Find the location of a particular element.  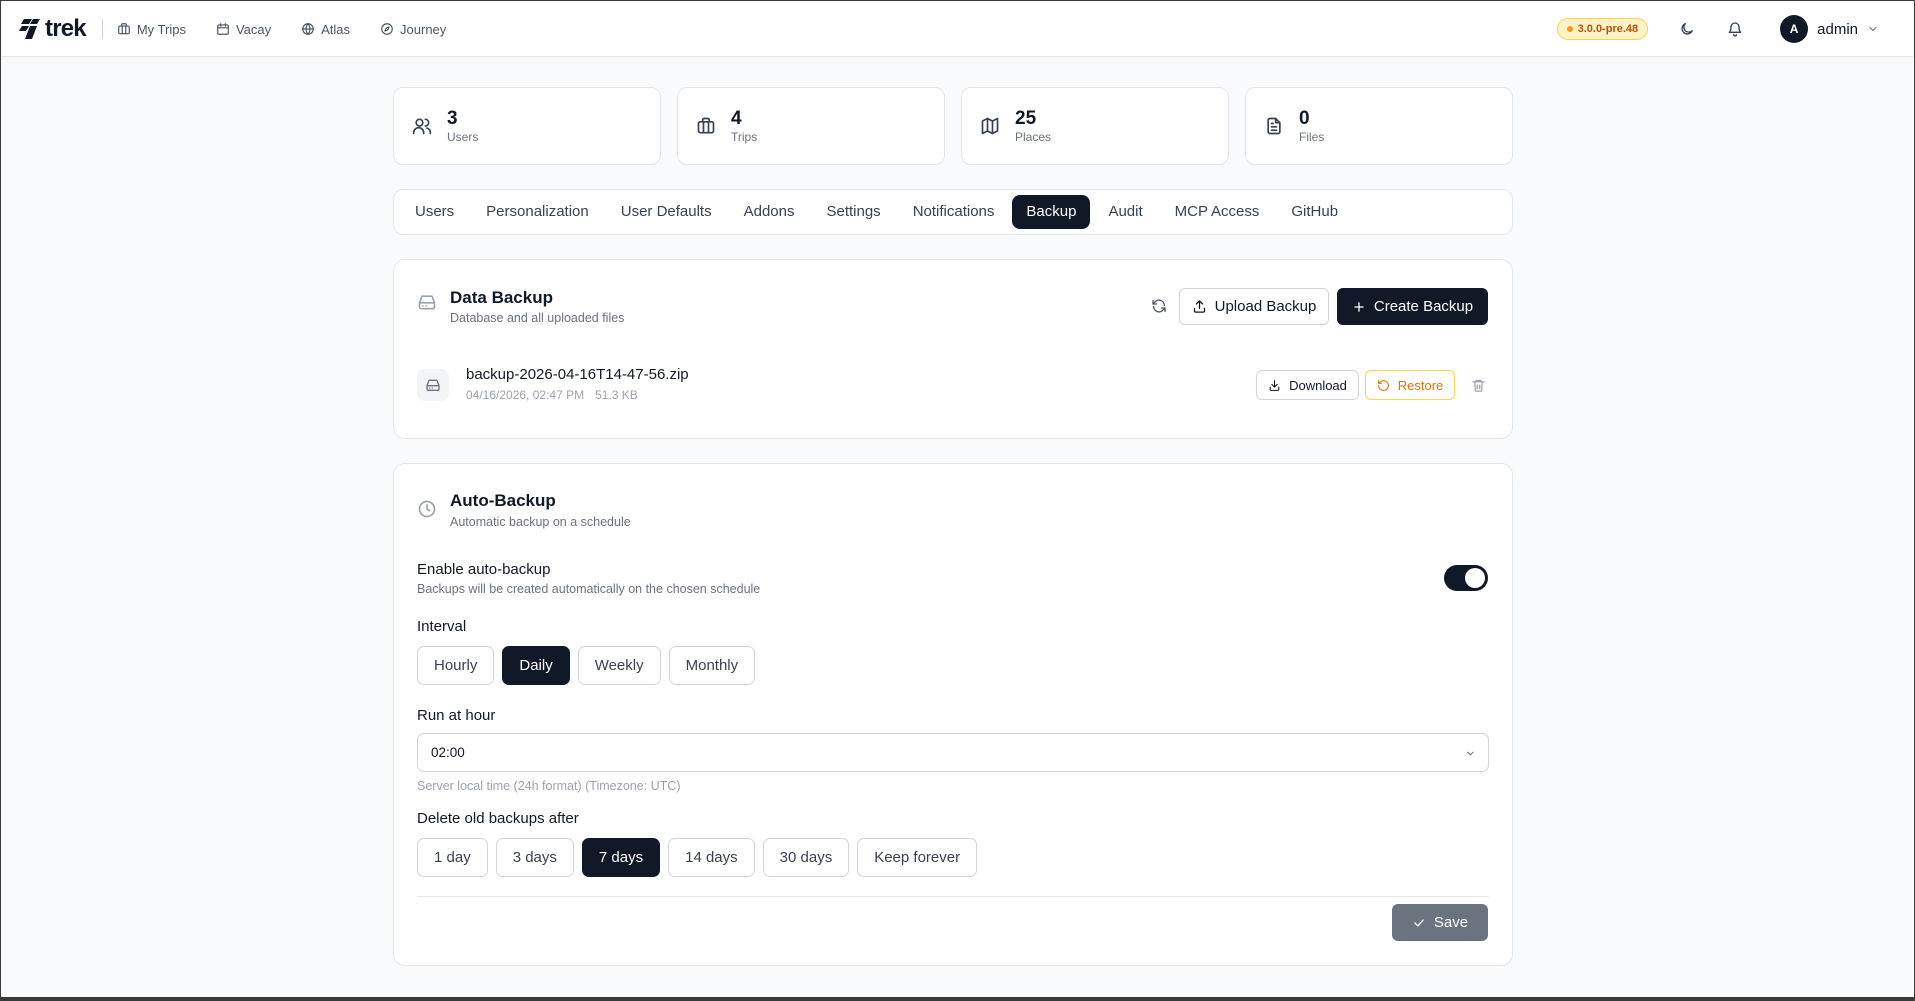

divider is located at coordinates (953, 896).